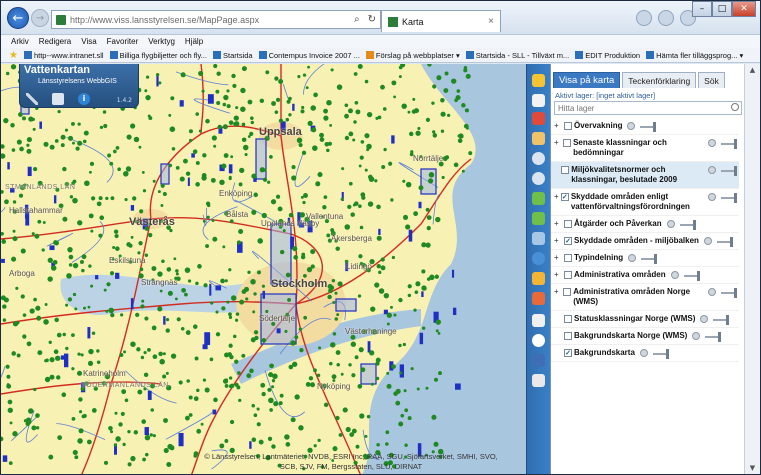 The image size is (761, 475). What do you see at coordinates (565, 170) in the screenshot?
I see `layer-checkbox` at bounding box center [565, 170].